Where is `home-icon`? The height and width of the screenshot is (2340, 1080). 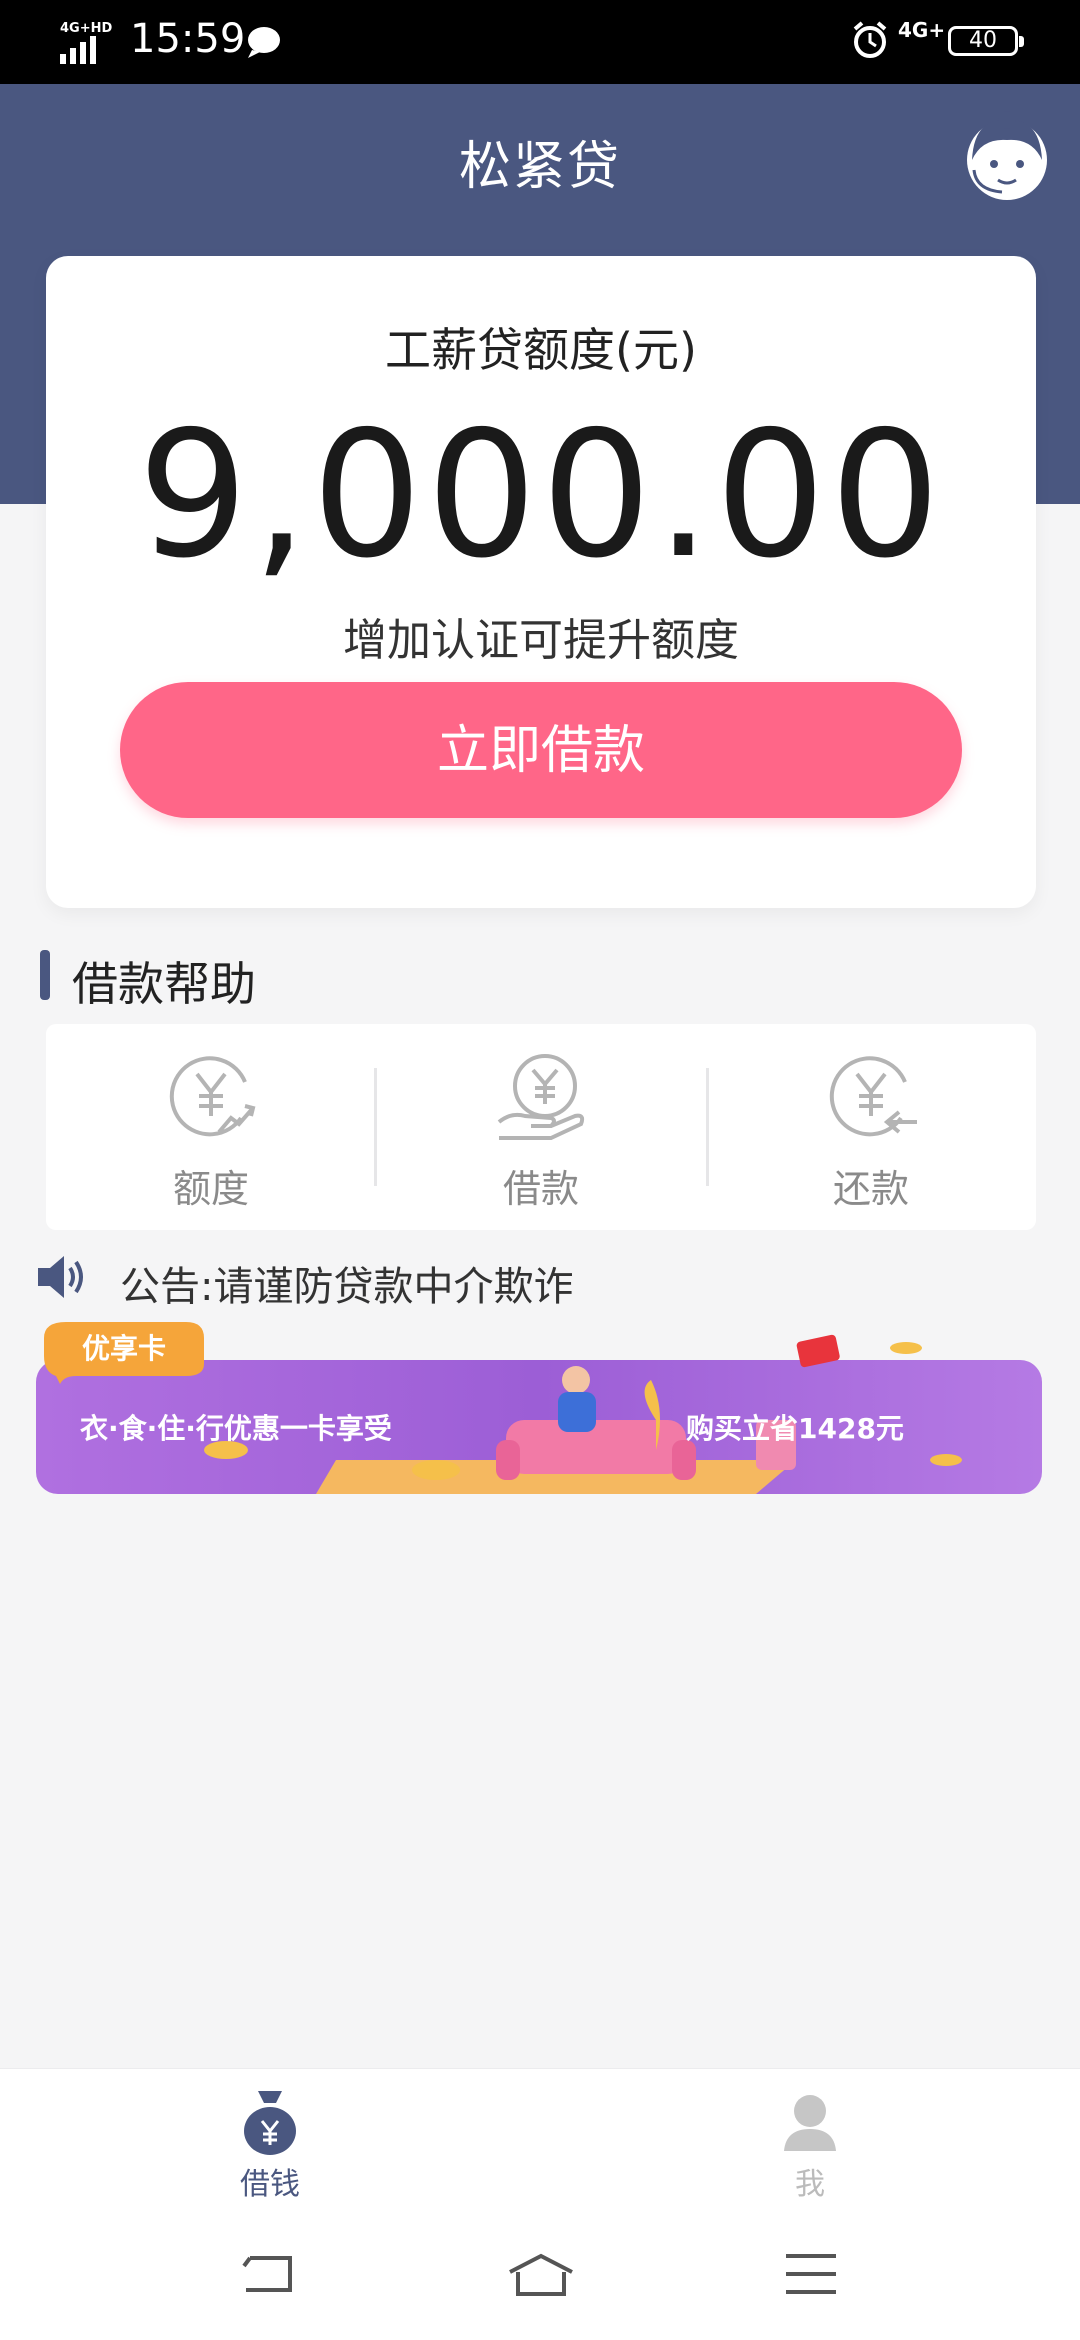 home-icon is located at coordinates (541, 2275).